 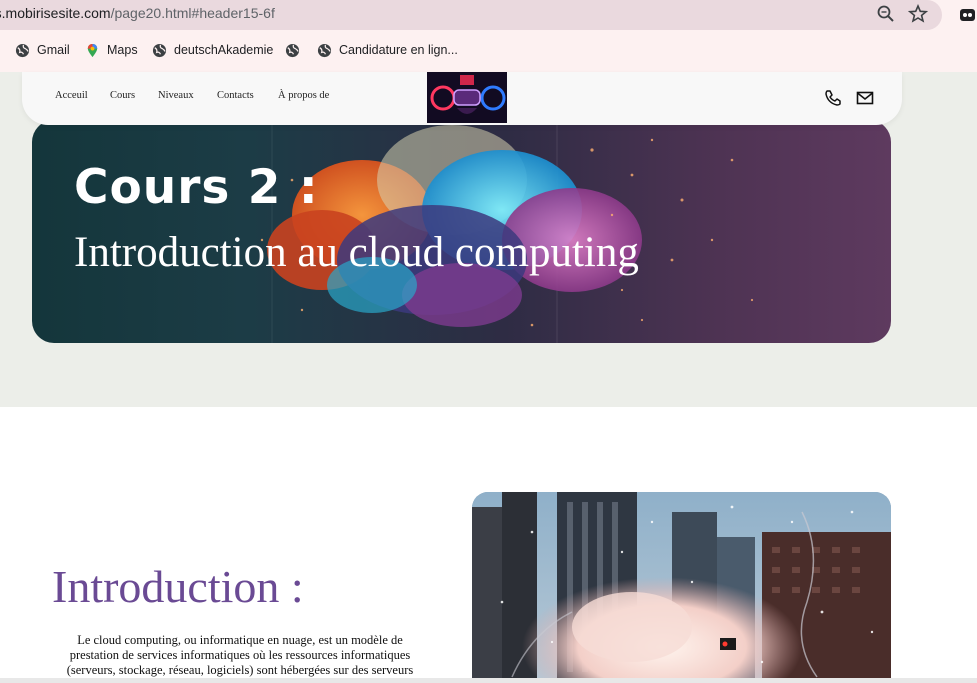 What do you see at coordinates (224, 50) in the screenshot?
I see `bookmark-label: deutschAkademie` at bounding box center [224, 50].